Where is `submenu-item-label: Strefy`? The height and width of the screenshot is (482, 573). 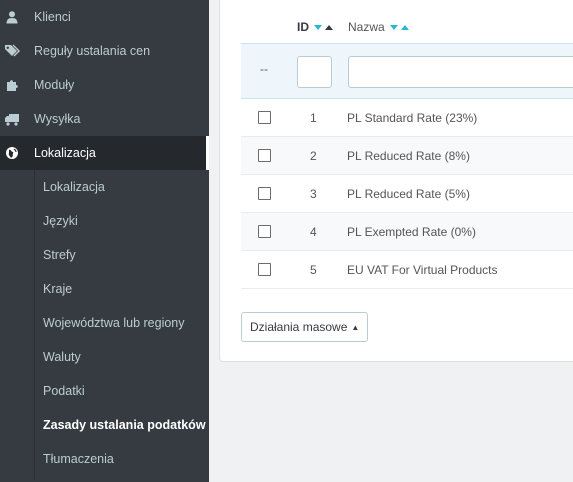 submenu-item-label: Strefy is located at coordinates (59, 255).